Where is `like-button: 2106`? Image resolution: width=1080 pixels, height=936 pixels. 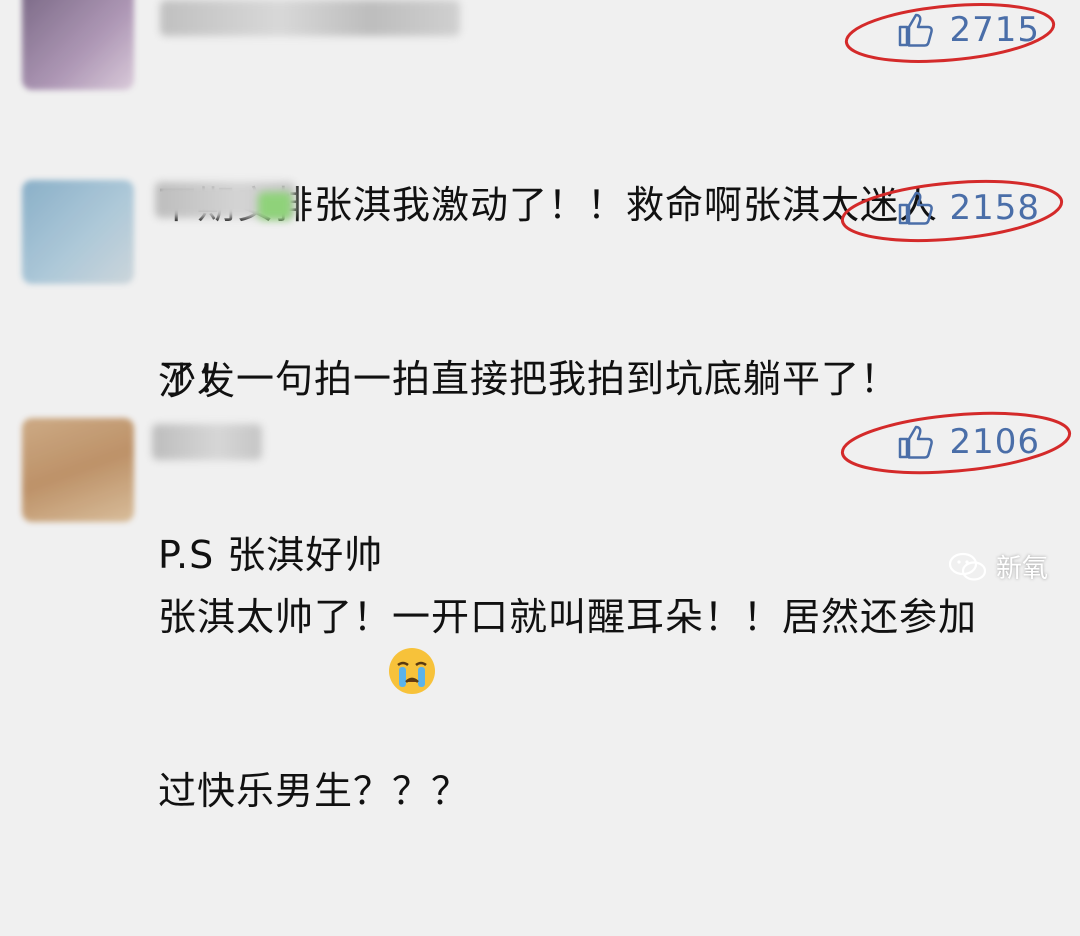
like-button: 2106 is located at coordinates (968, 442).